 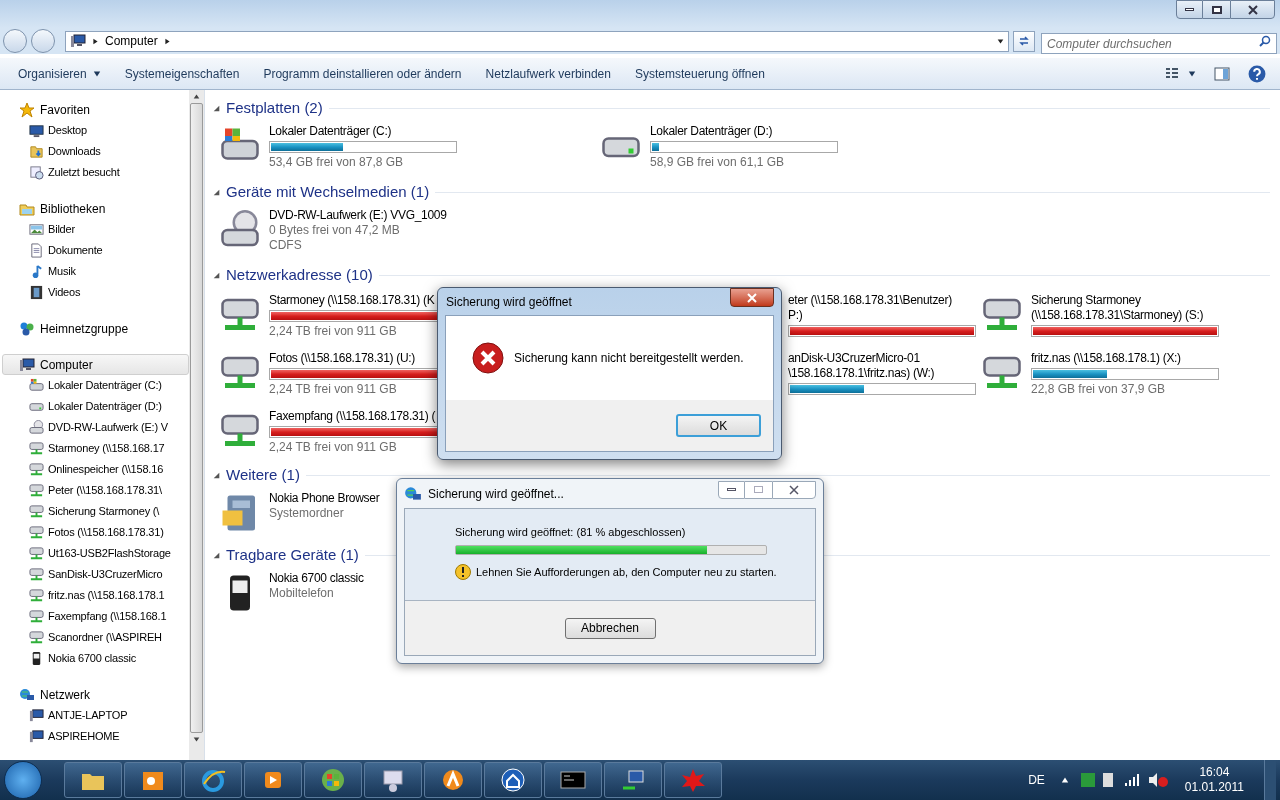 What do you see at coordinates (94, 448) in the screenshot?
I see `sidebar-item: Starmoney (\\158.168.17` at bounding box center [94, 448].